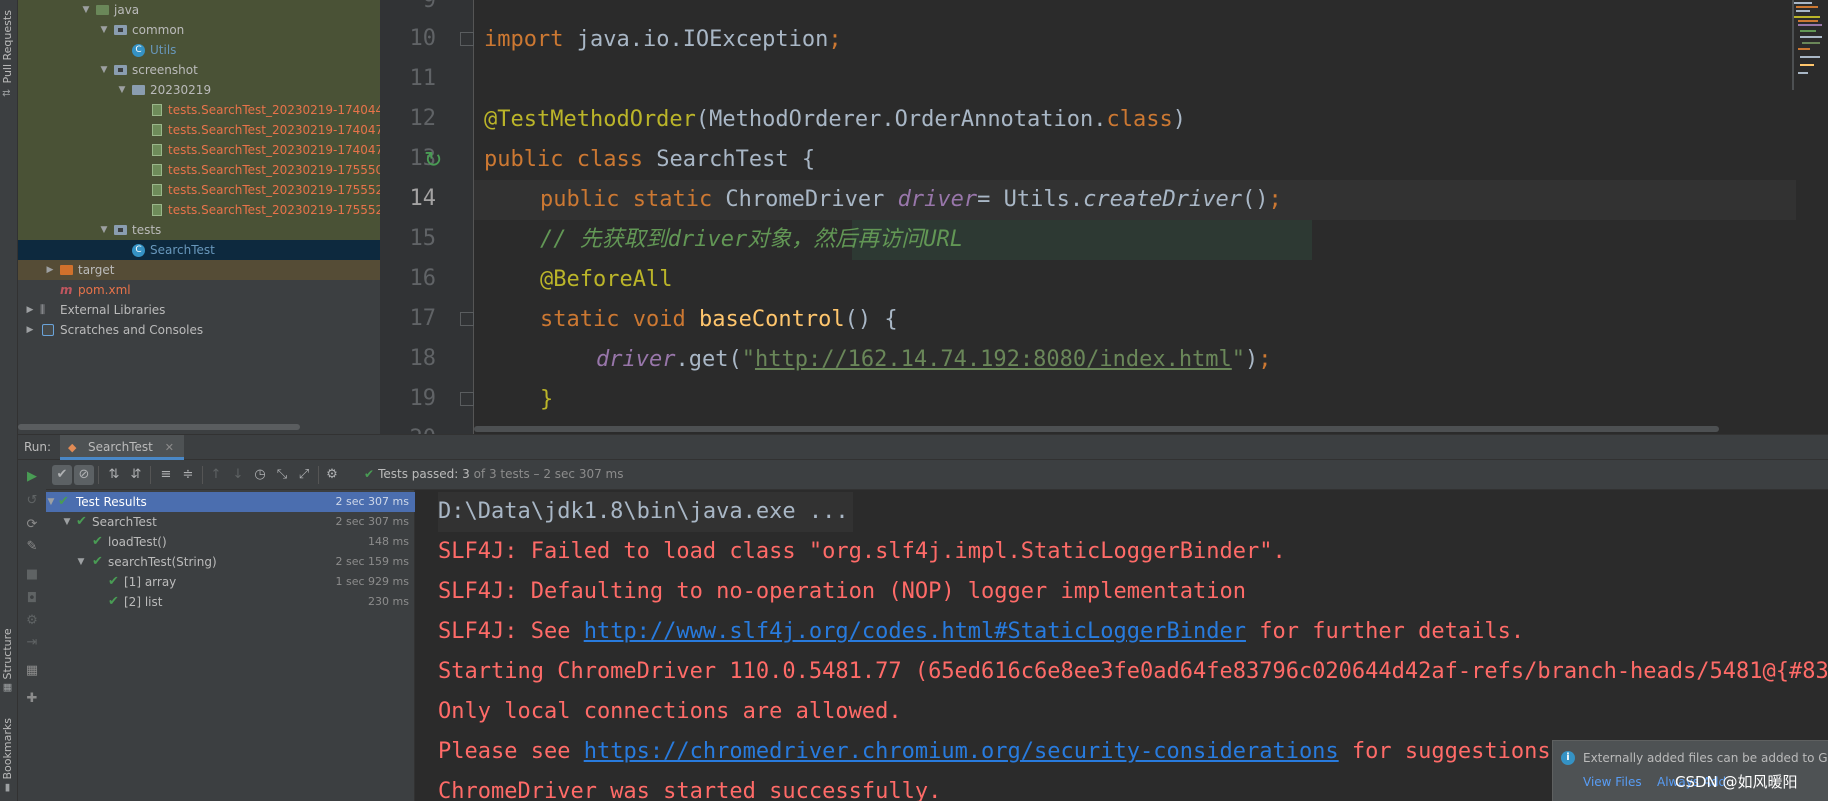 Image resolution: width=1828 pixels, height=801 pixels. Describe the element at coordinates (199, 70) in the screenshot. I see `tree-row-screenshot: ▼ screenshot` at that location.